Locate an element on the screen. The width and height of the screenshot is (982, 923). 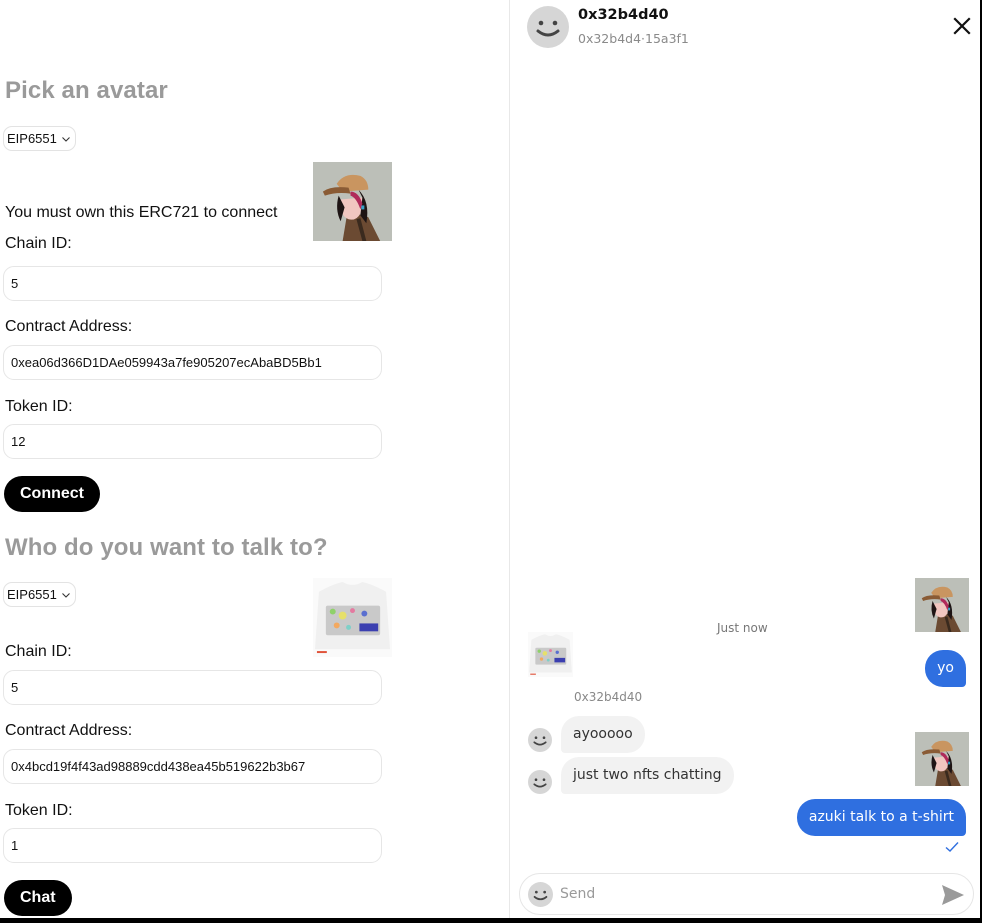
message-composer is located at coordinates (746, 894).